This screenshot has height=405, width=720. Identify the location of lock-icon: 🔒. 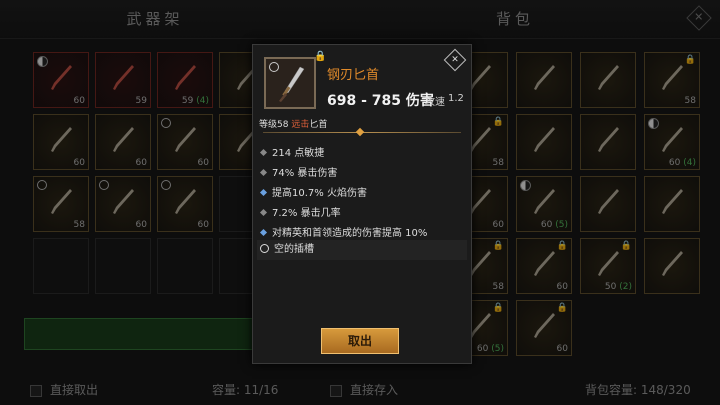
(320, 56).